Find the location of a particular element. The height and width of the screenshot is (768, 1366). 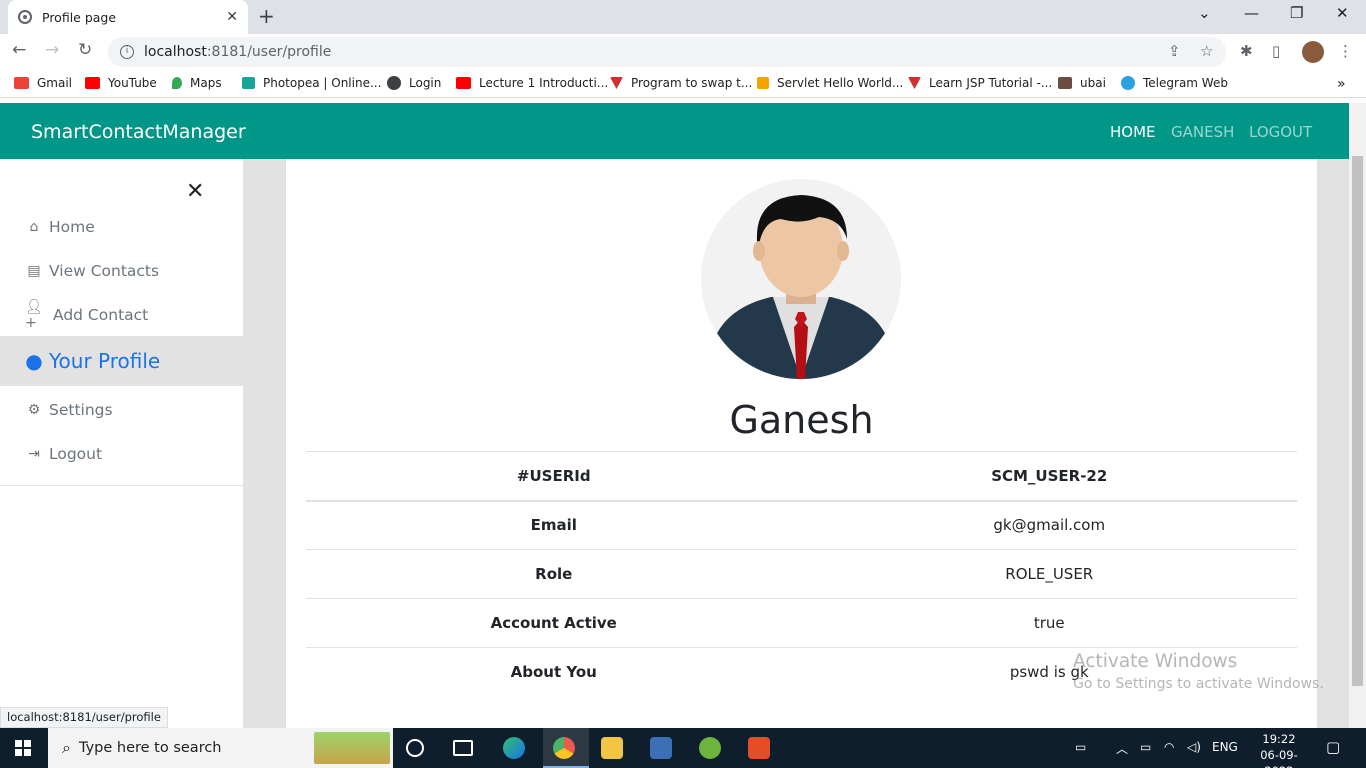

detail-value: true is located at coordinates (1049, 623).